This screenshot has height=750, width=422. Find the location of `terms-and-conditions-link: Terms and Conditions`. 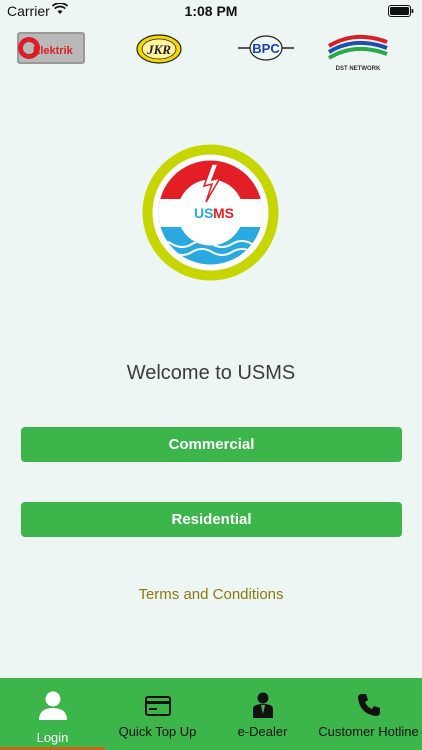

terms-and-conditions-link: Terms and Conditions is located at coordinates (211, 594).